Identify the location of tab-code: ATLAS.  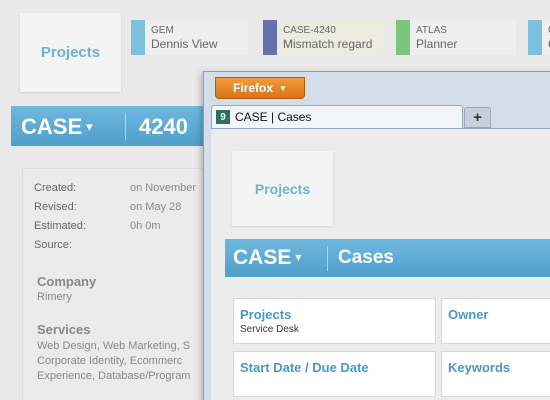
(431, 30).